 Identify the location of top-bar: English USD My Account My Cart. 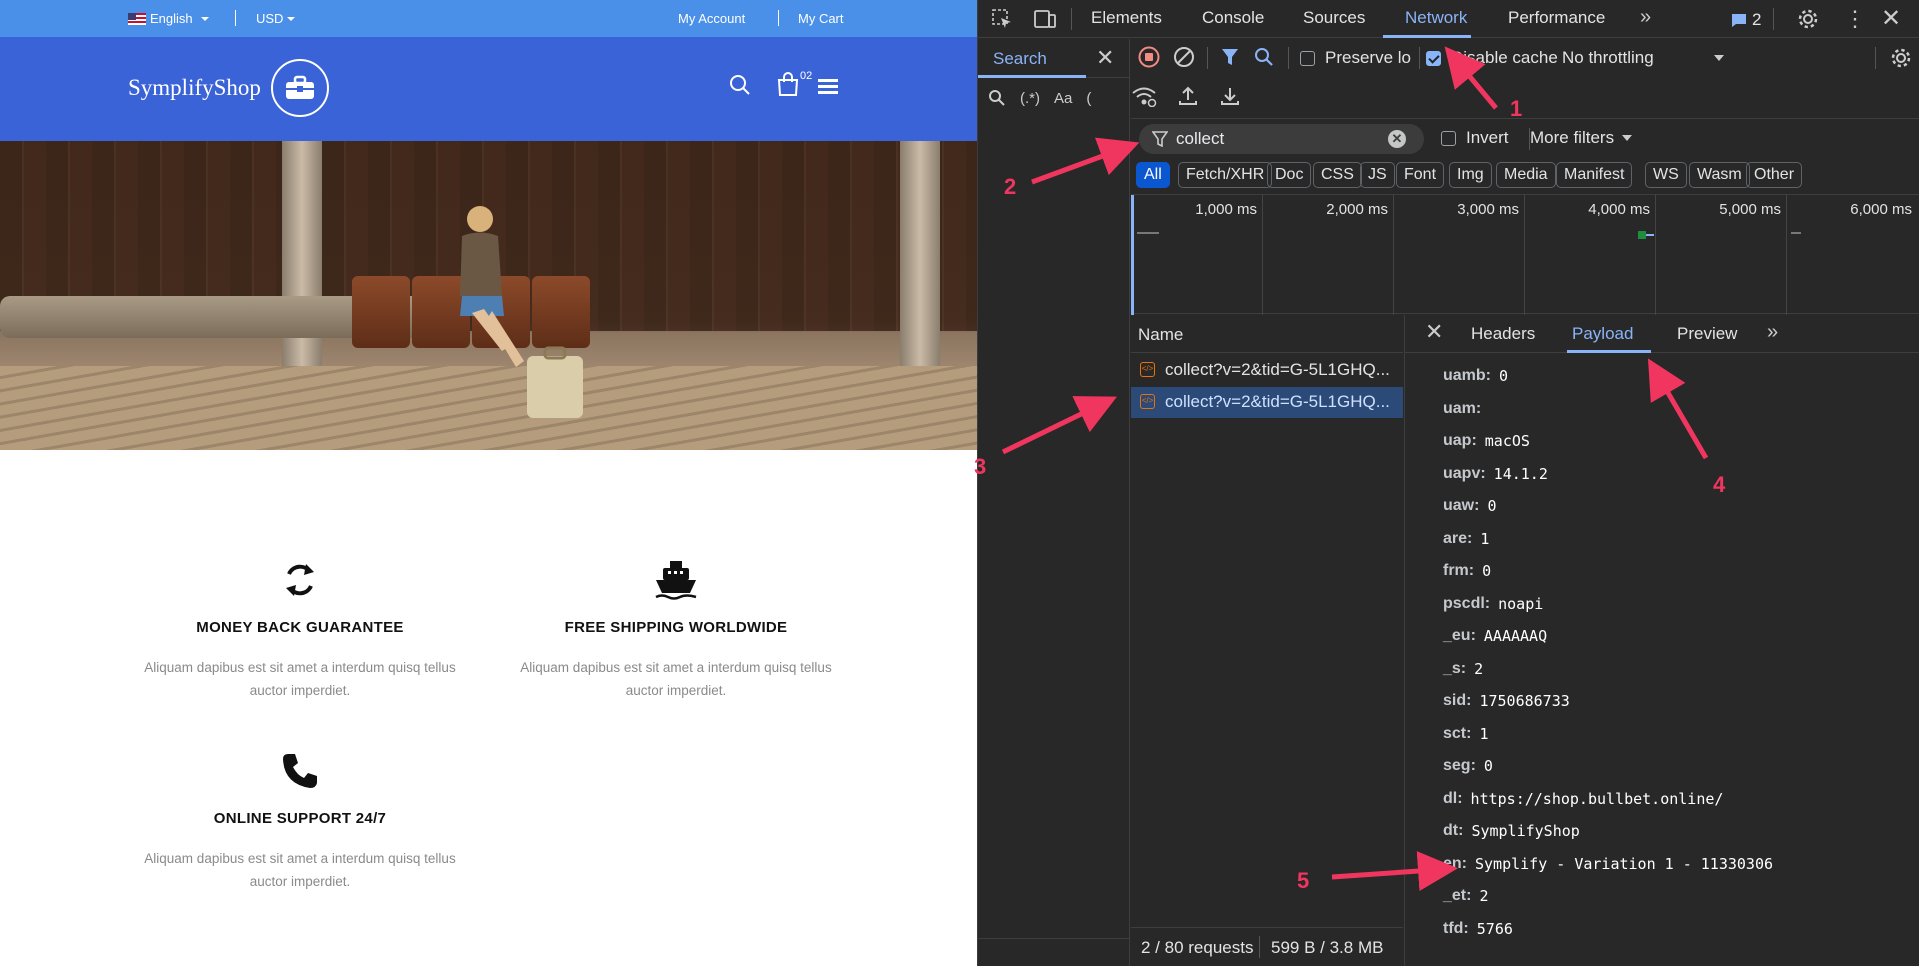
(488, 18).